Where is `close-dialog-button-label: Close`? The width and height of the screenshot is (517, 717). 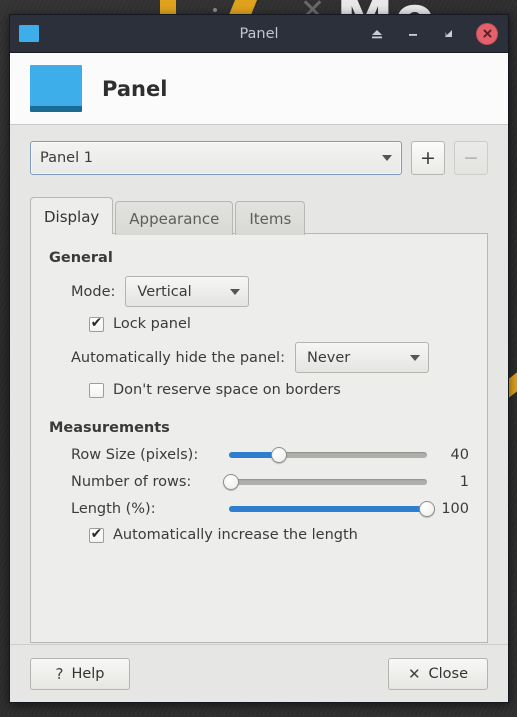
close-dialog-button-label: Close is located at coordinates (448, 673).